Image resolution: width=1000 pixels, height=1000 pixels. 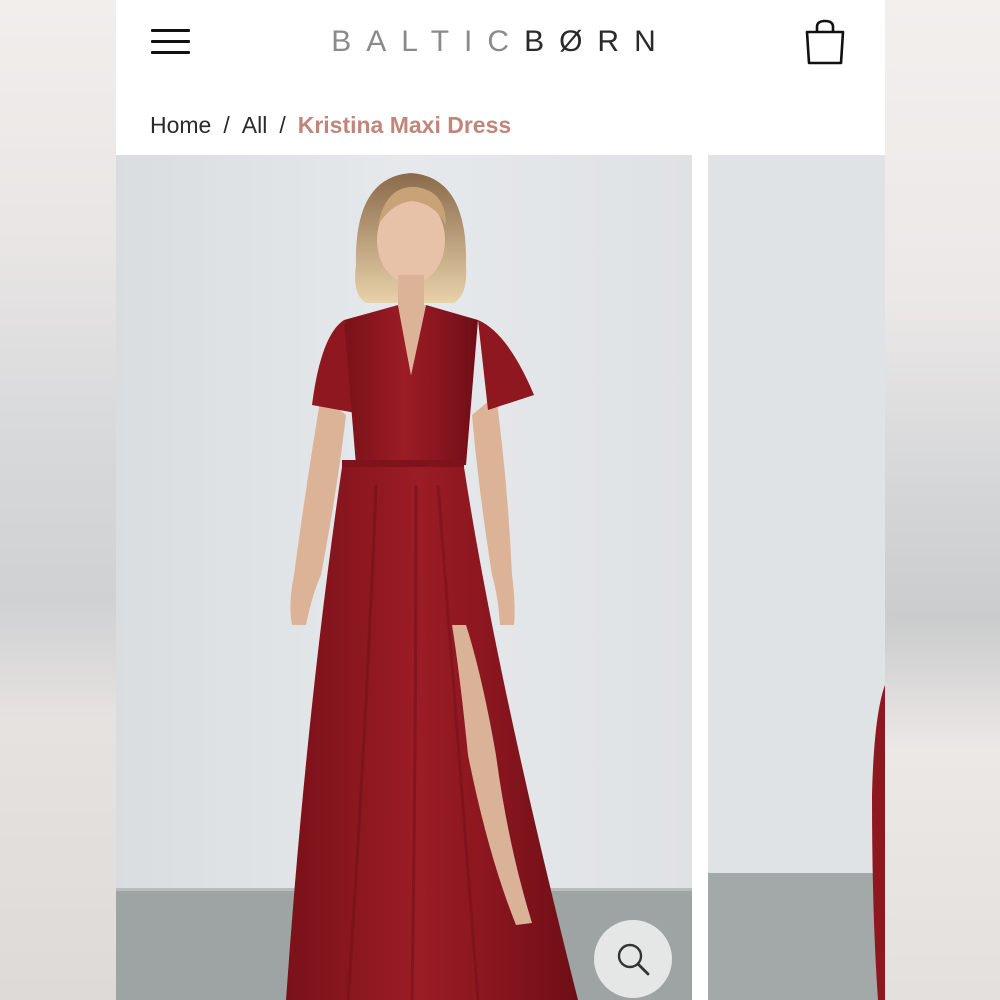 I want to click on site-header: BALTIC BØRN, so click(x=500, y=43).